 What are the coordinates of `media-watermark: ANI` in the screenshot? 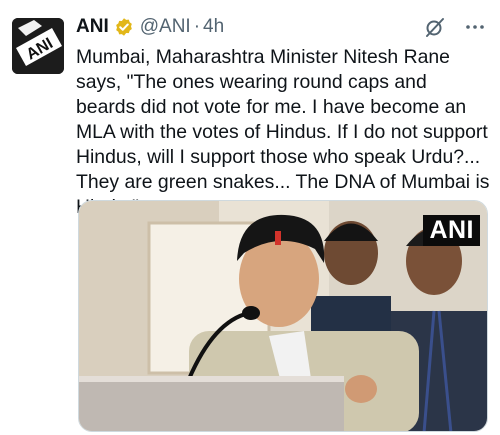 It's located at (451, 230).